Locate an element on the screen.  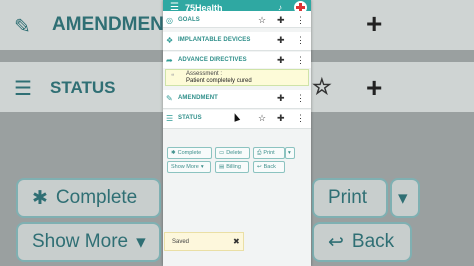
bg-star-icon: ☆ is located at coordinates (322, 86).